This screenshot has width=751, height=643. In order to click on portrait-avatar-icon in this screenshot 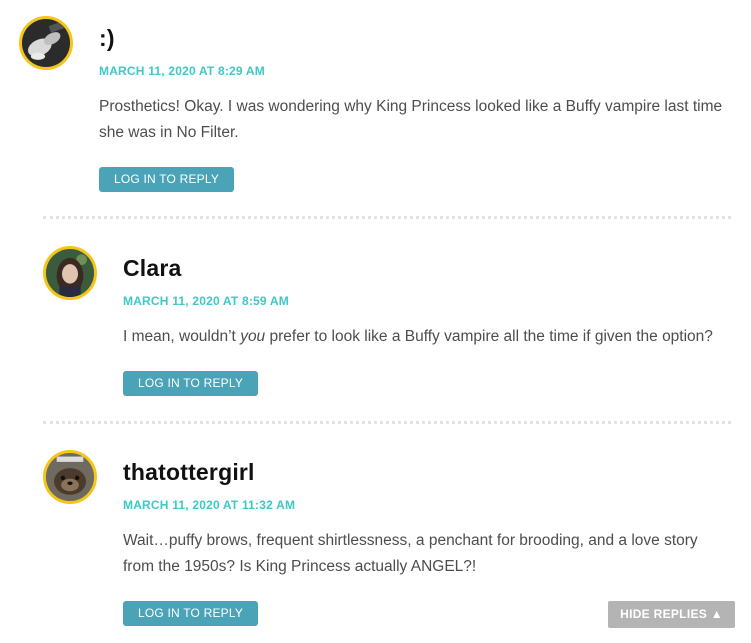, I will do `click(70, 273)`.